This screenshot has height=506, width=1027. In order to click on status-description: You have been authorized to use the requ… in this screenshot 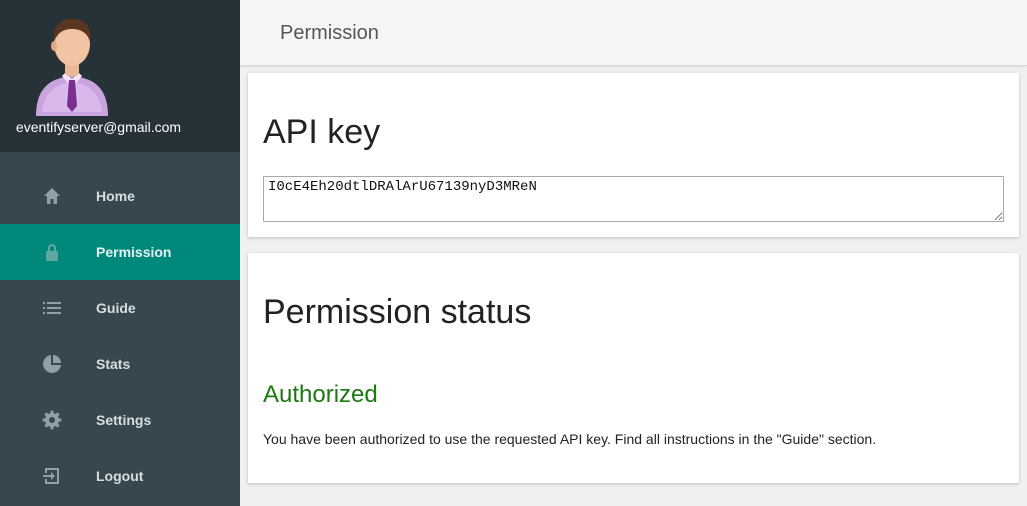, I will do `click(570, 439)`.